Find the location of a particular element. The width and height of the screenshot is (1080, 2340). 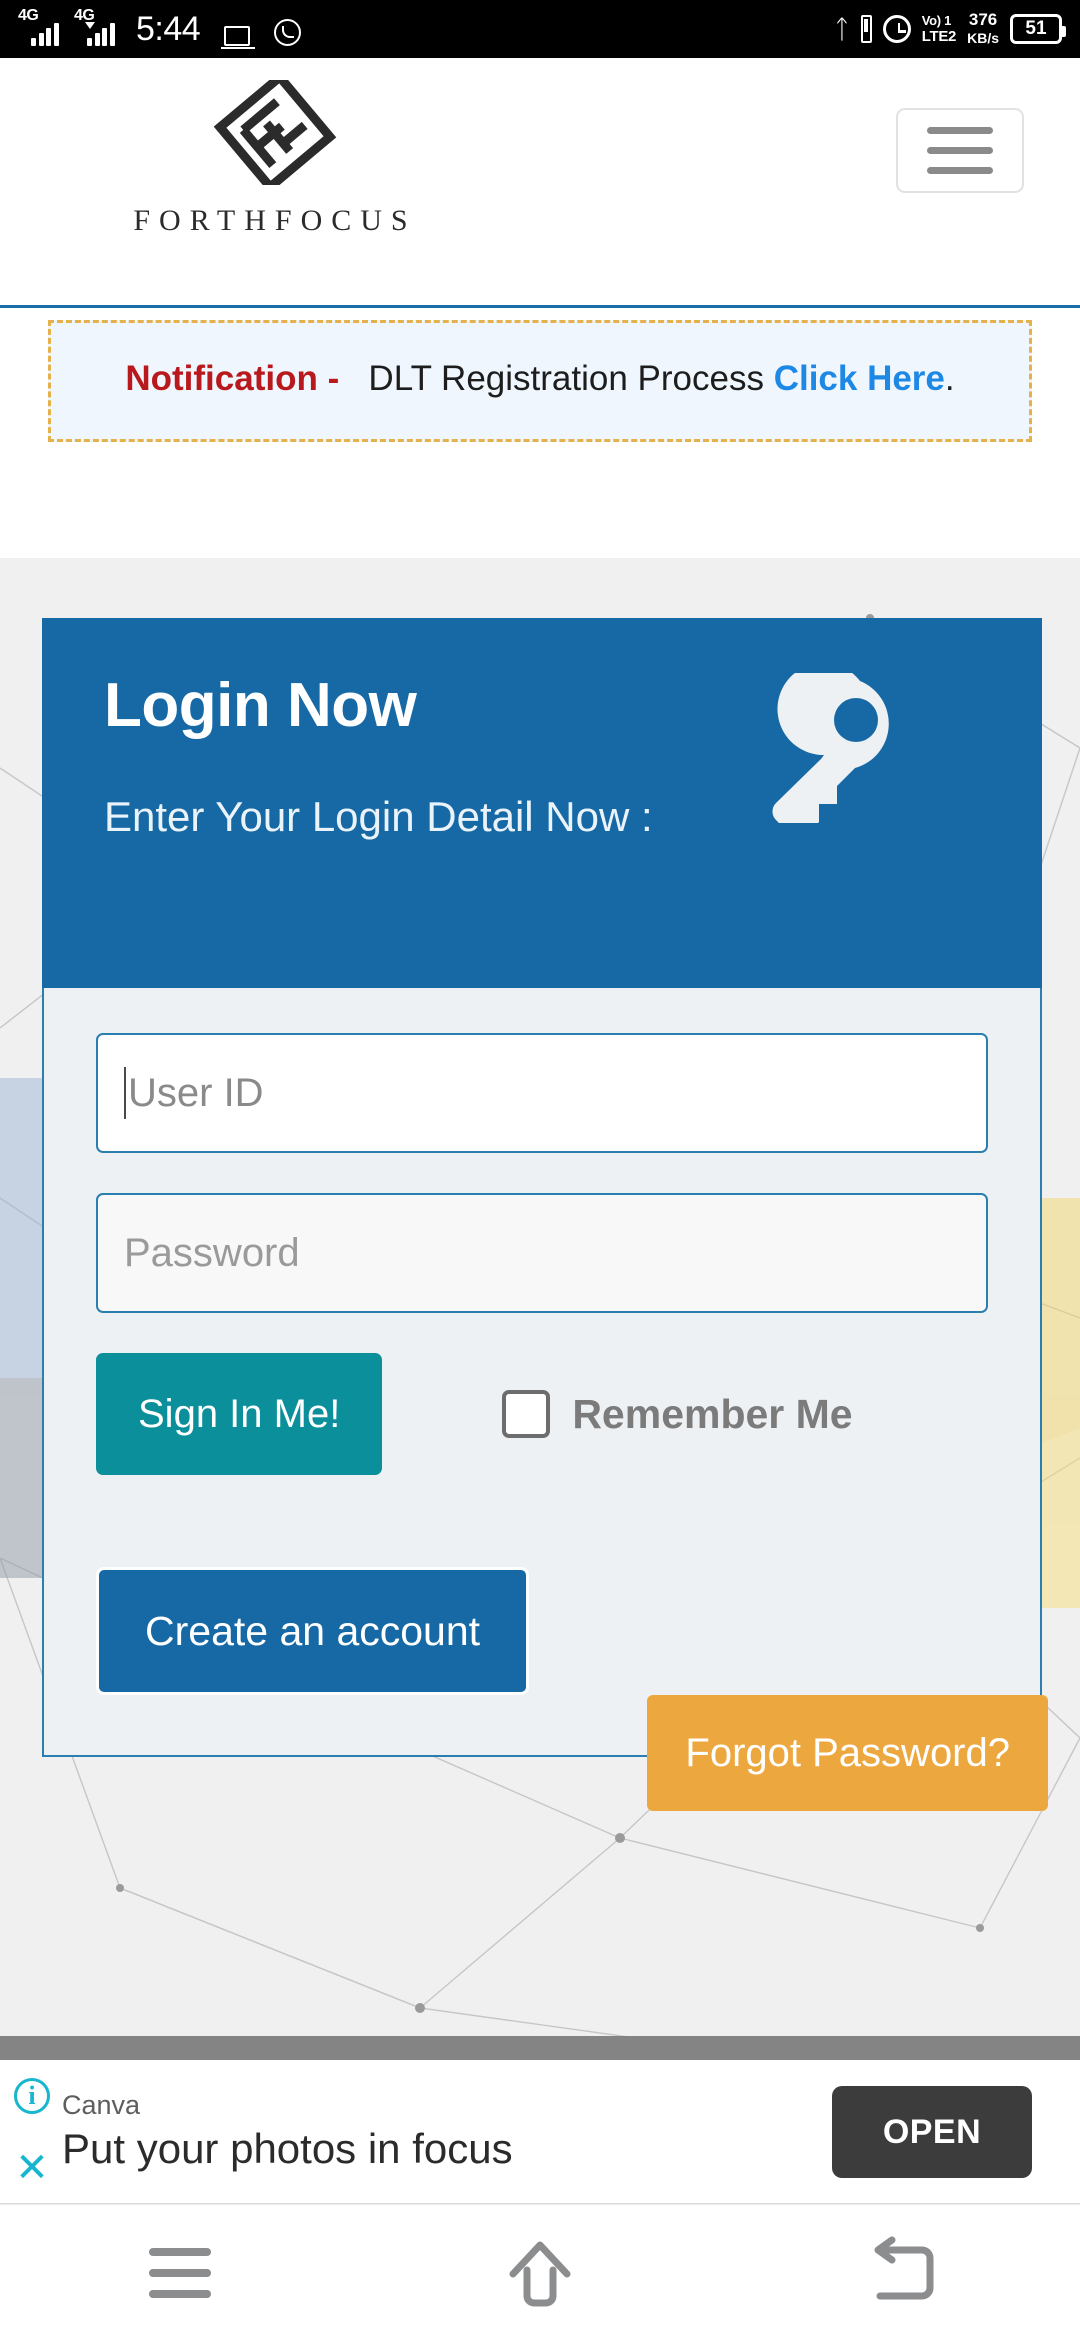

ad-top-divider is located at coordinates (540, 2048).